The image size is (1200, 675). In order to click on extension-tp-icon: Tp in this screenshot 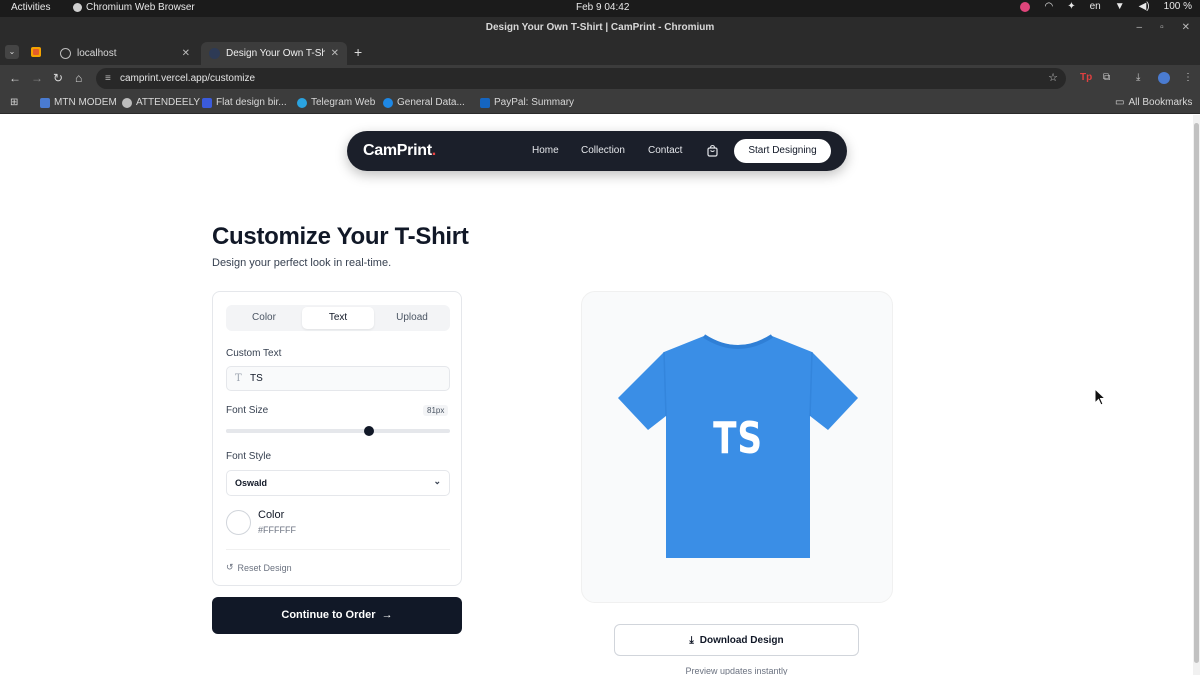, I will do `click(1086, 77)`.